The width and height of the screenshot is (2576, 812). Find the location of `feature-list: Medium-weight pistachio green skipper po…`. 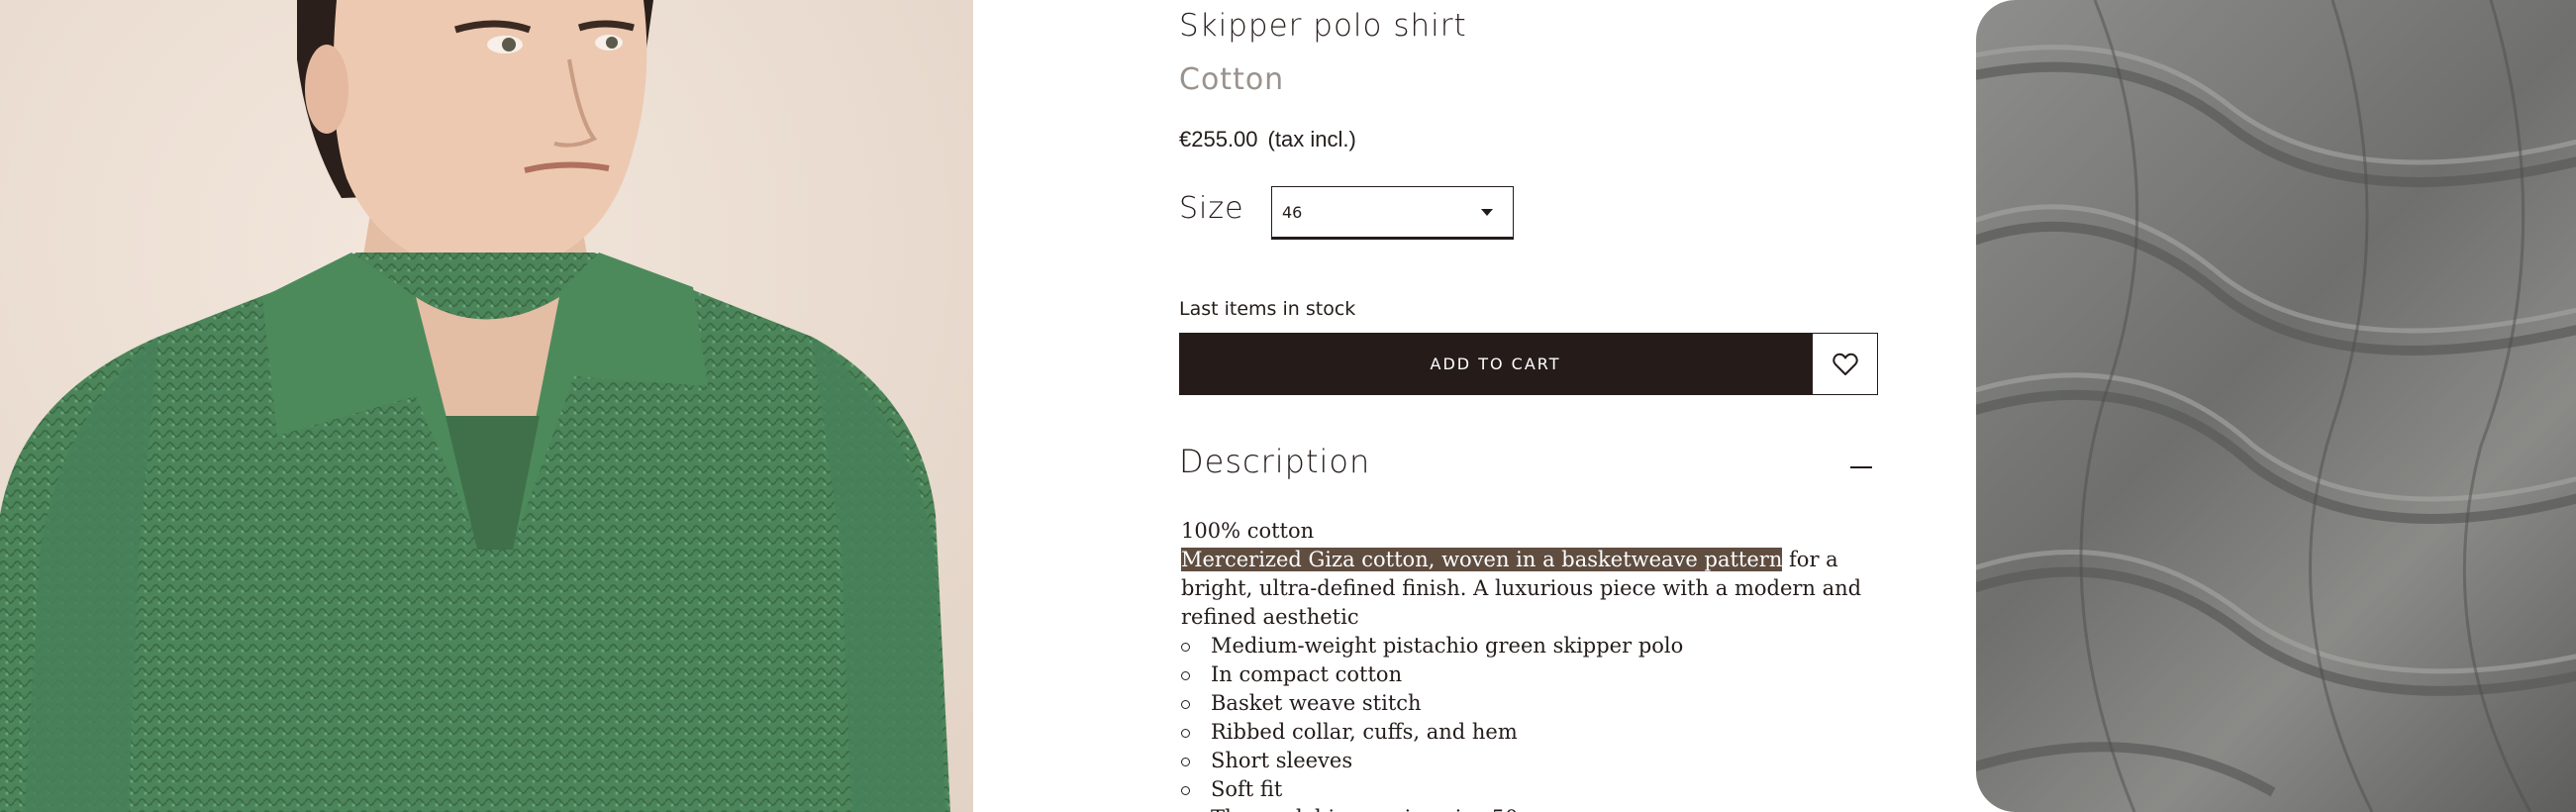

feature-list: Medium-weight pistachio green skipper po… is located at coordinates (1533, 722).